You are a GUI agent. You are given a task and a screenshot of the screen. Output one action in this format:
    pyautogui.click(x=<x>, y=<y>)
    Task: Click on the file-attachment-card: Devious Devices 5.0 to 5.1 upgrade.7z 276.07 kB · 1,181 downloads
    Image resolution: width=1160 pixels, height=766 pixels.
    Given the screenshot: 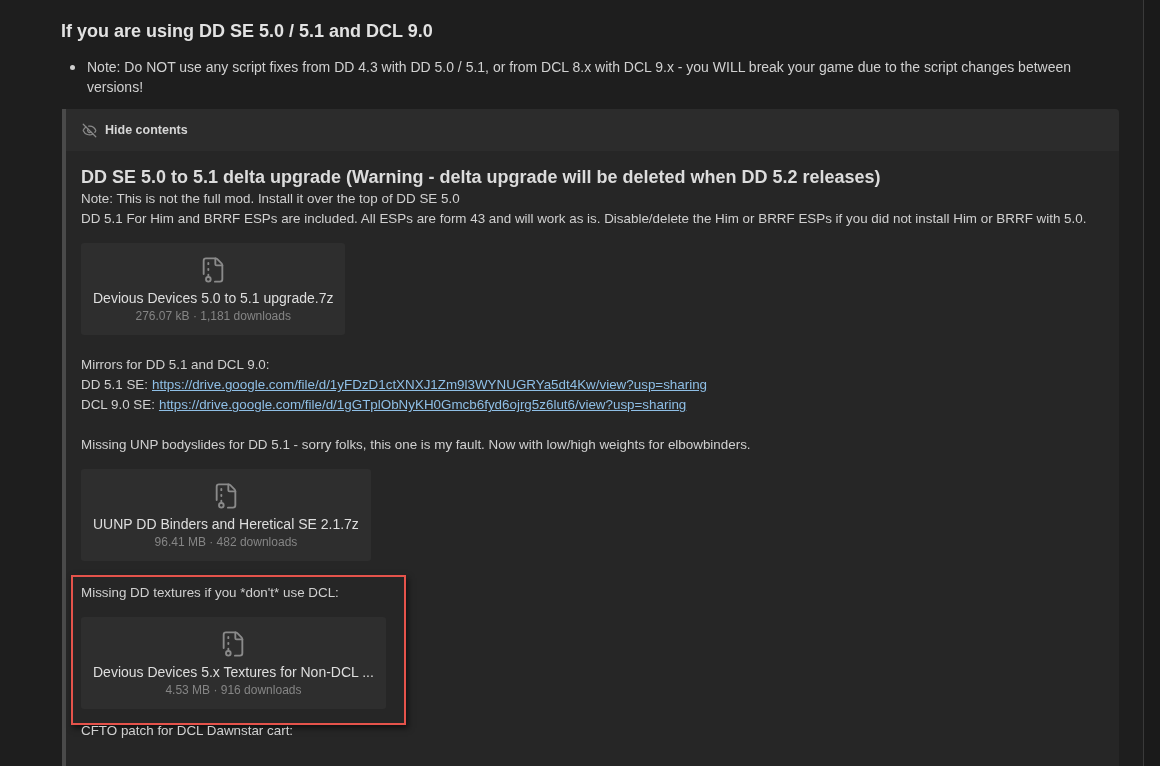 What is the action you would take?
    pyautogui.click(x=213, y=289)
    